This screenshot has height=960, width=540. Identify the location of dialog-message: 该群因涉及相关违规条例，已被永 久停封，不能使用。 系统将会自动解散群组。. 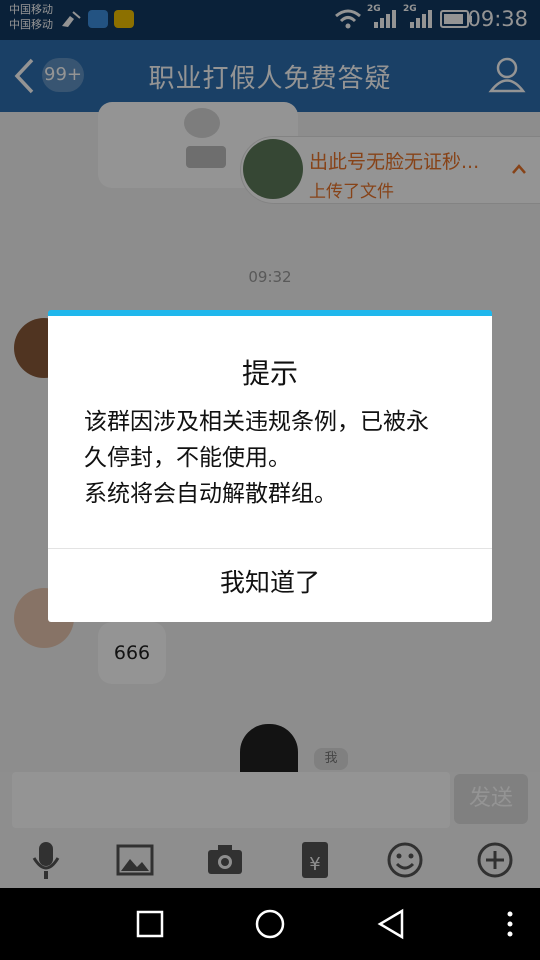
(274, 458).